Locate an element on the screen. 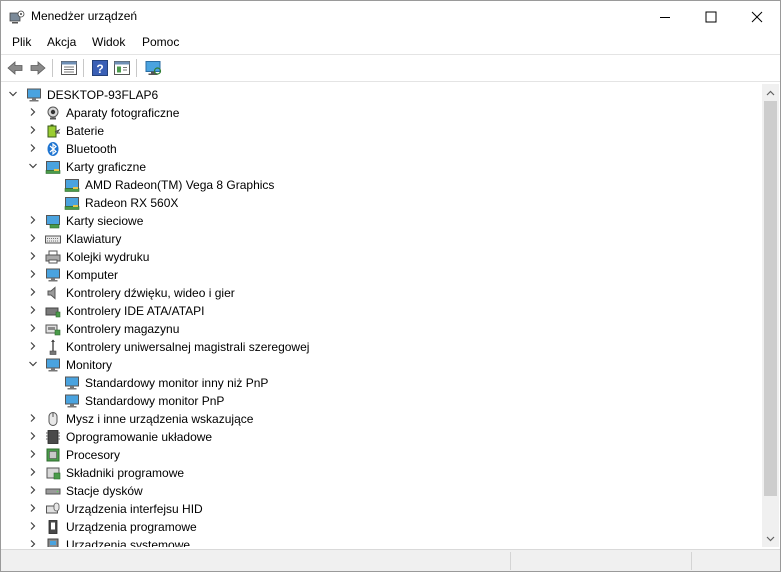  tree-item-label: Monitory is located at coordinates (89, 365).